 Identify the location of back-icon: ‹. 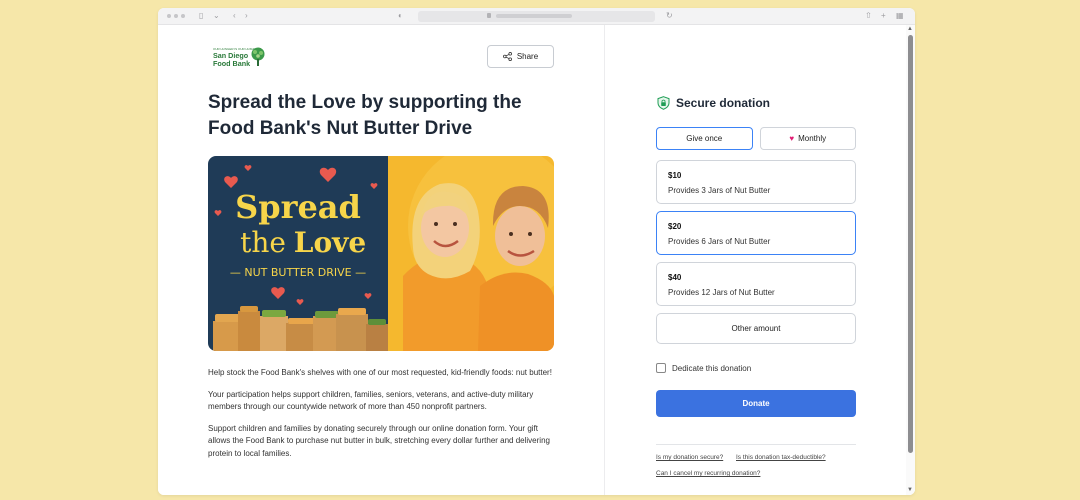
(234, 16).